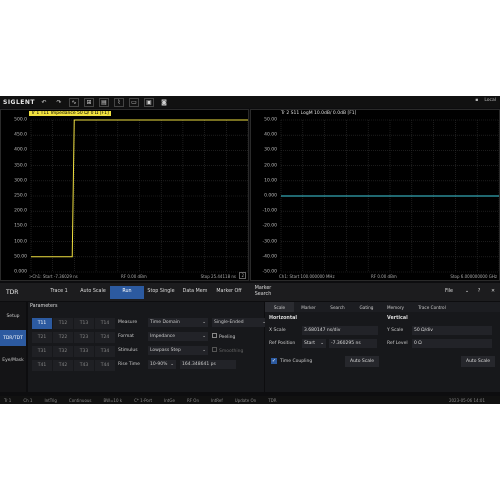 The image size is (500, 500). Describe the element at coordinates (309, 343) in the screenshot. I see `refpos-select-value: Start` at that location.